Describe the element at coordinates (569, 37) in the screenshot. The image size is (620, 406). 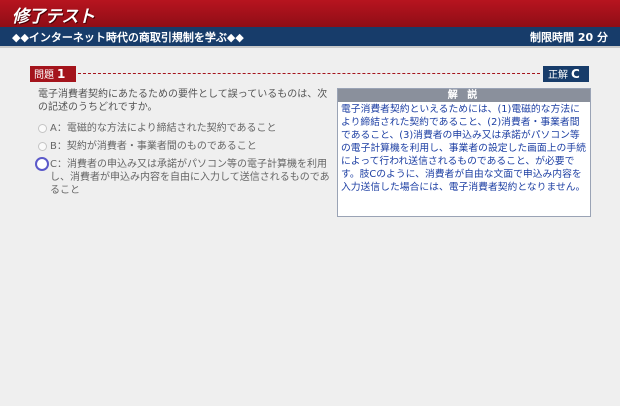
I see `time-limit: 制限時間 20 分` at that location.